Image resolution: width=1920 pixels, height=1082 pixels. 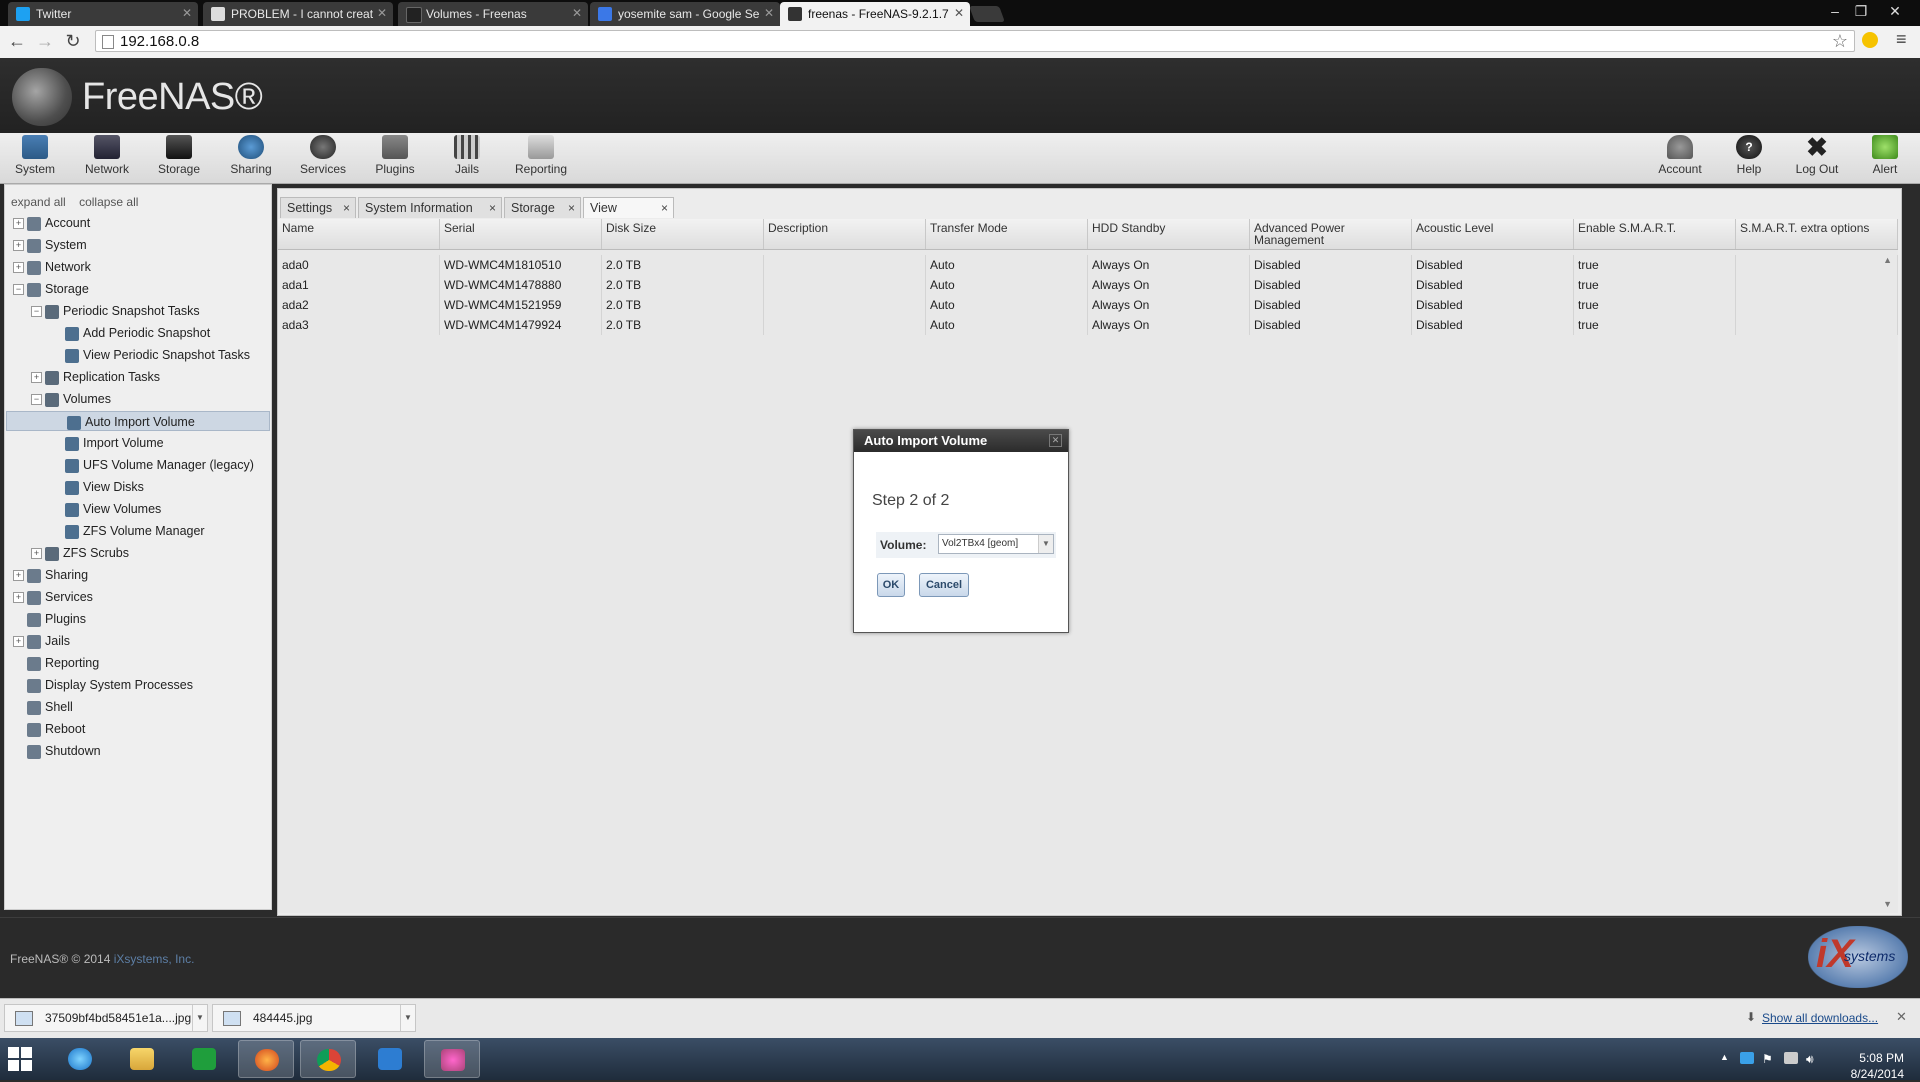 What do you see at coordinates (136, 553) in the screenshot?
I see `sidebar-item: + ZFS Scrubs` at bounding box center [136, 553].